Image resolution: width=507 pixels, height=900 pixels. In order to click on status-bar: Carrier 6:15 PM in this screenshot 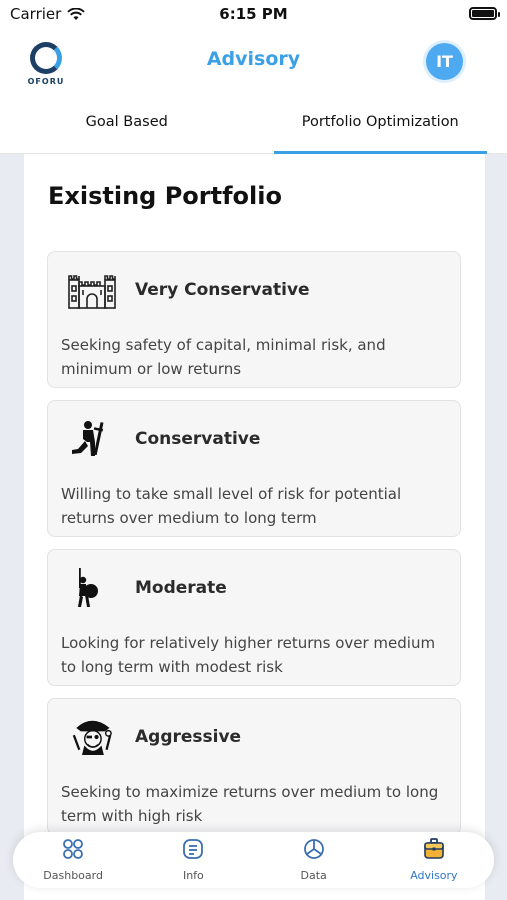, I will do `click(253, 15)`.